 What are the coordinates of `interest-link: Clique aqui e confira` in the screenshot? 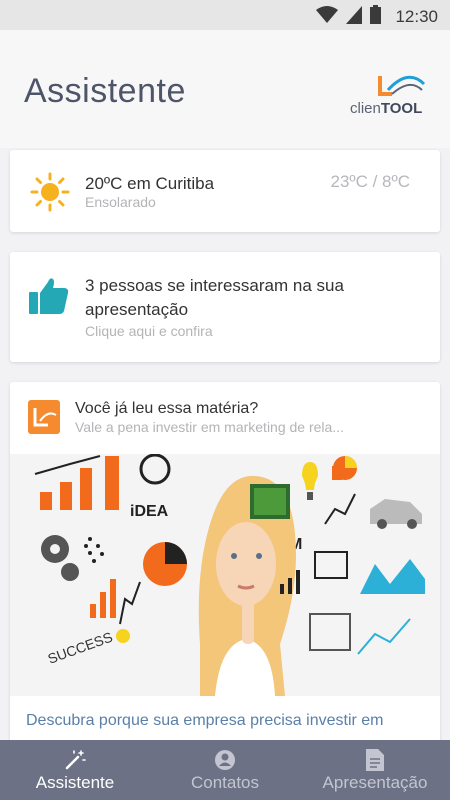 It's located at (149, 331).